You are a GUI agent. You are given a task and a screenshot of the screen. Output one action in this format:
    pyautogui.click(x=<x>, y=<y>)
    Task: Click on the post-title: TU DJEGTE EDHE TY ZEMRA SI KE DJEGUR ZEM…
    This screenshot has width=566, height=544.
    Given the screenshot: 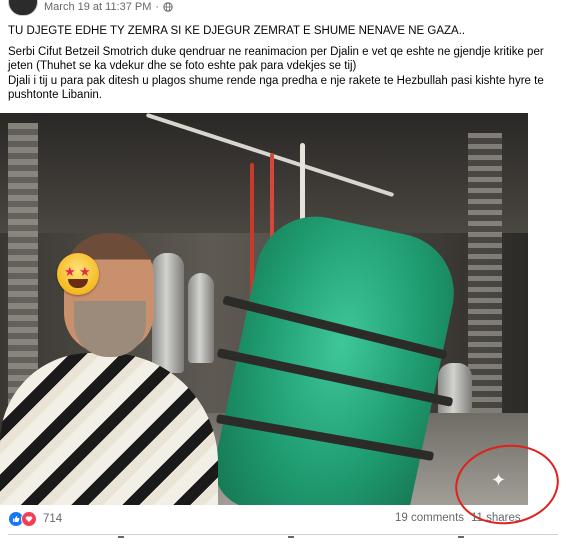 What is the action you would take?
    pyautogui.click(x=237, y=31)
    